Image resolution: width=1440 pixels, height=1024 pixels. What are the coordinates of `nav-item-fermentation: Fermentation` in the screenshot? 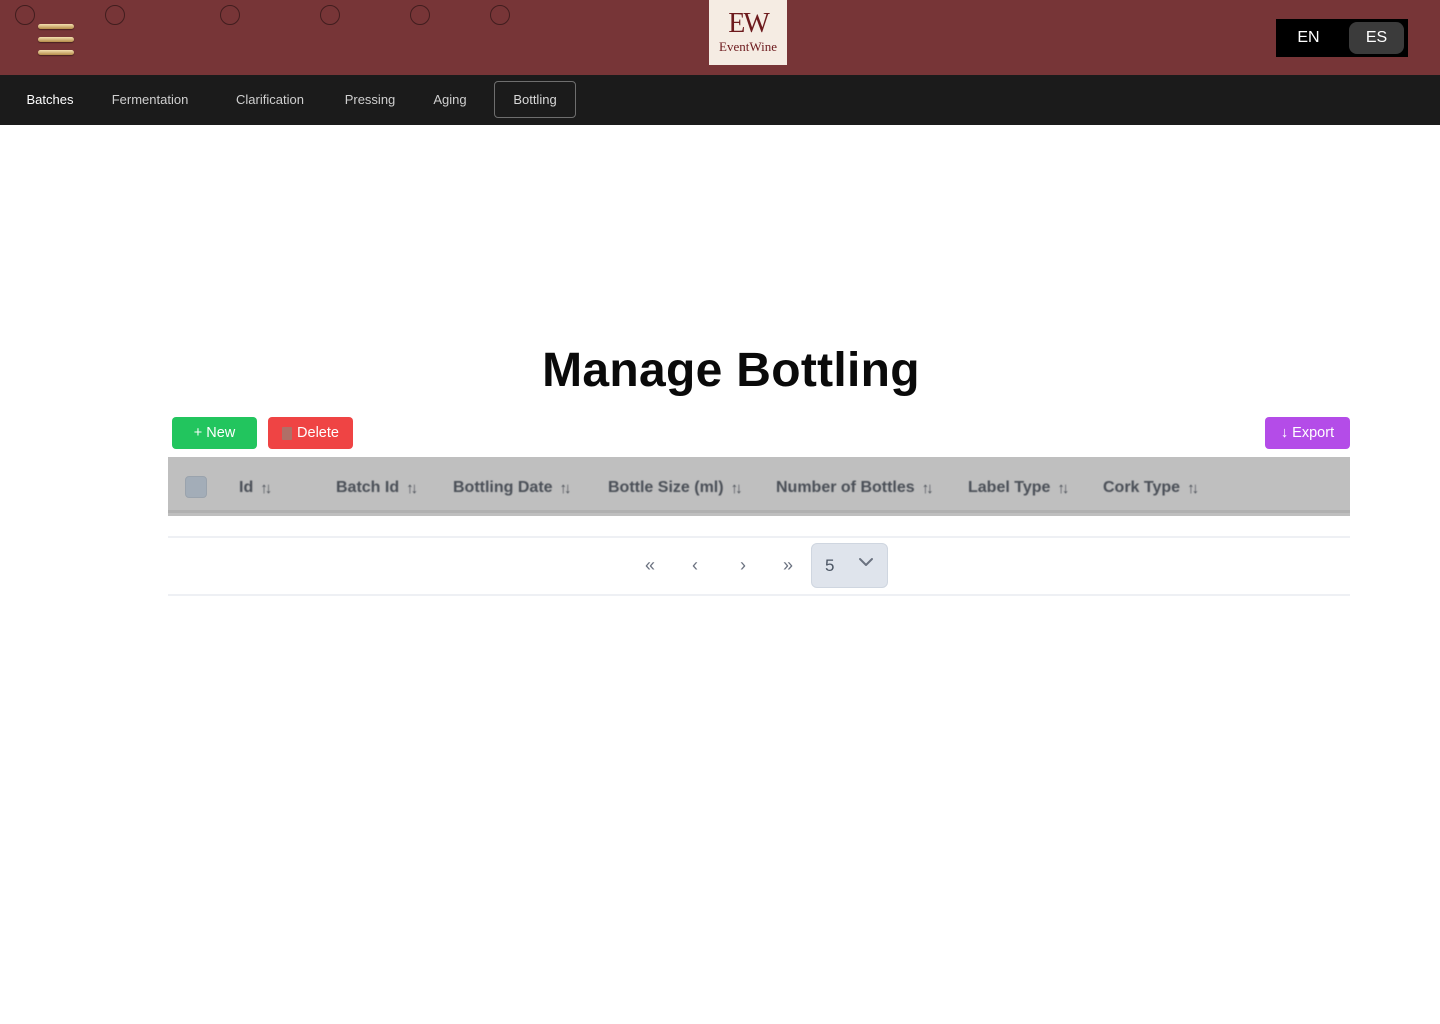 It's located at (150, 99).